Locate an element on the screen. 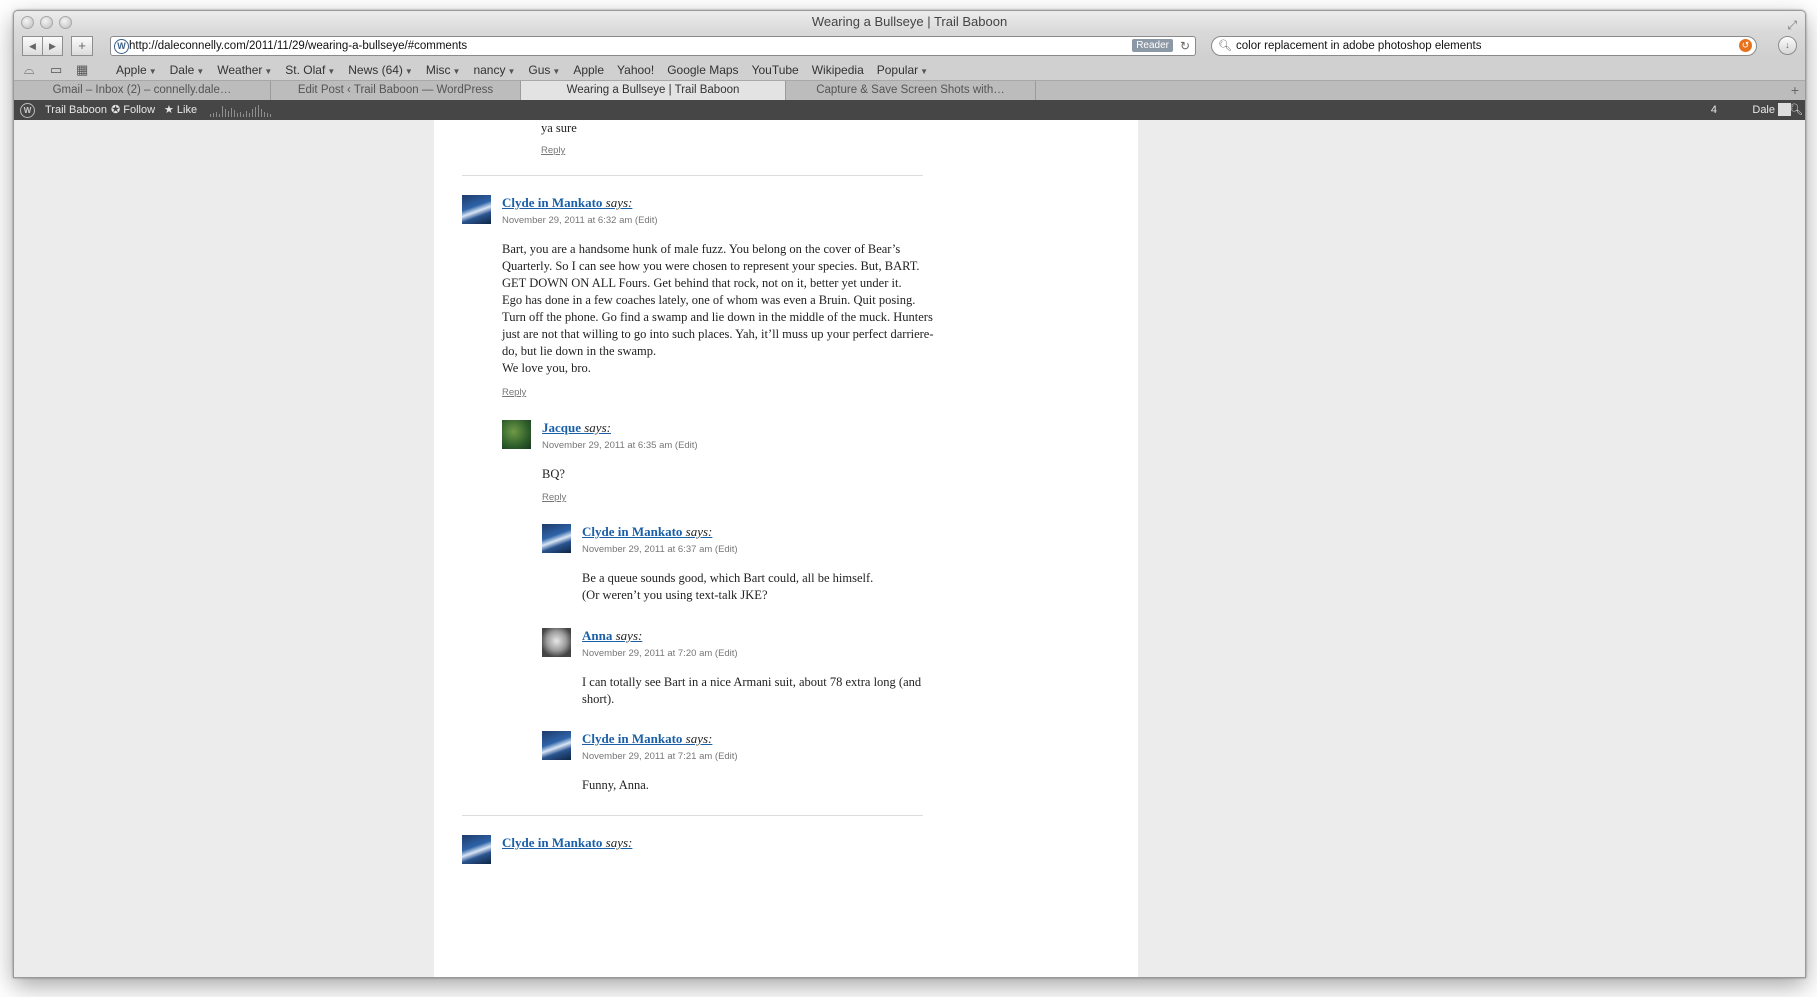 The image size is (1817, 997). wordpress-logo-icon: W is located at coordinates (27, 110).